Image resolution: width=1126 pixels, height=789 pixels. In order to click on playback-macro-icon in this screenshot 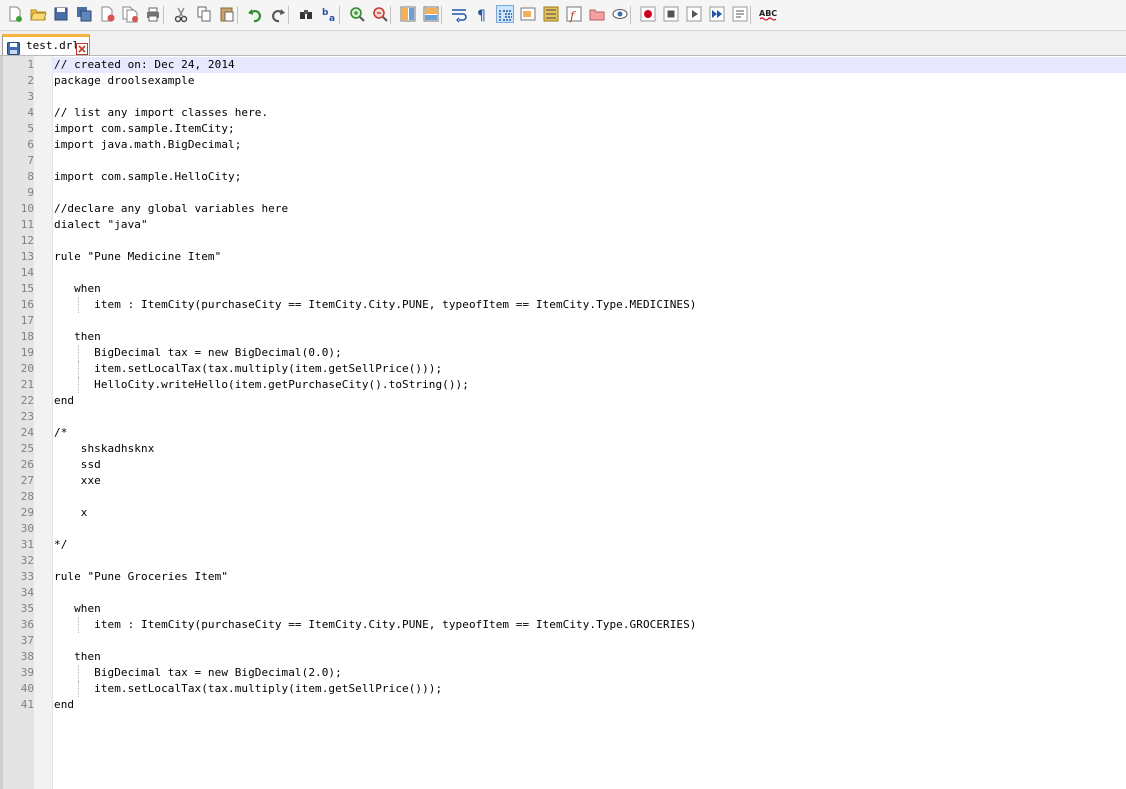, I will do `click(694, 14)`.